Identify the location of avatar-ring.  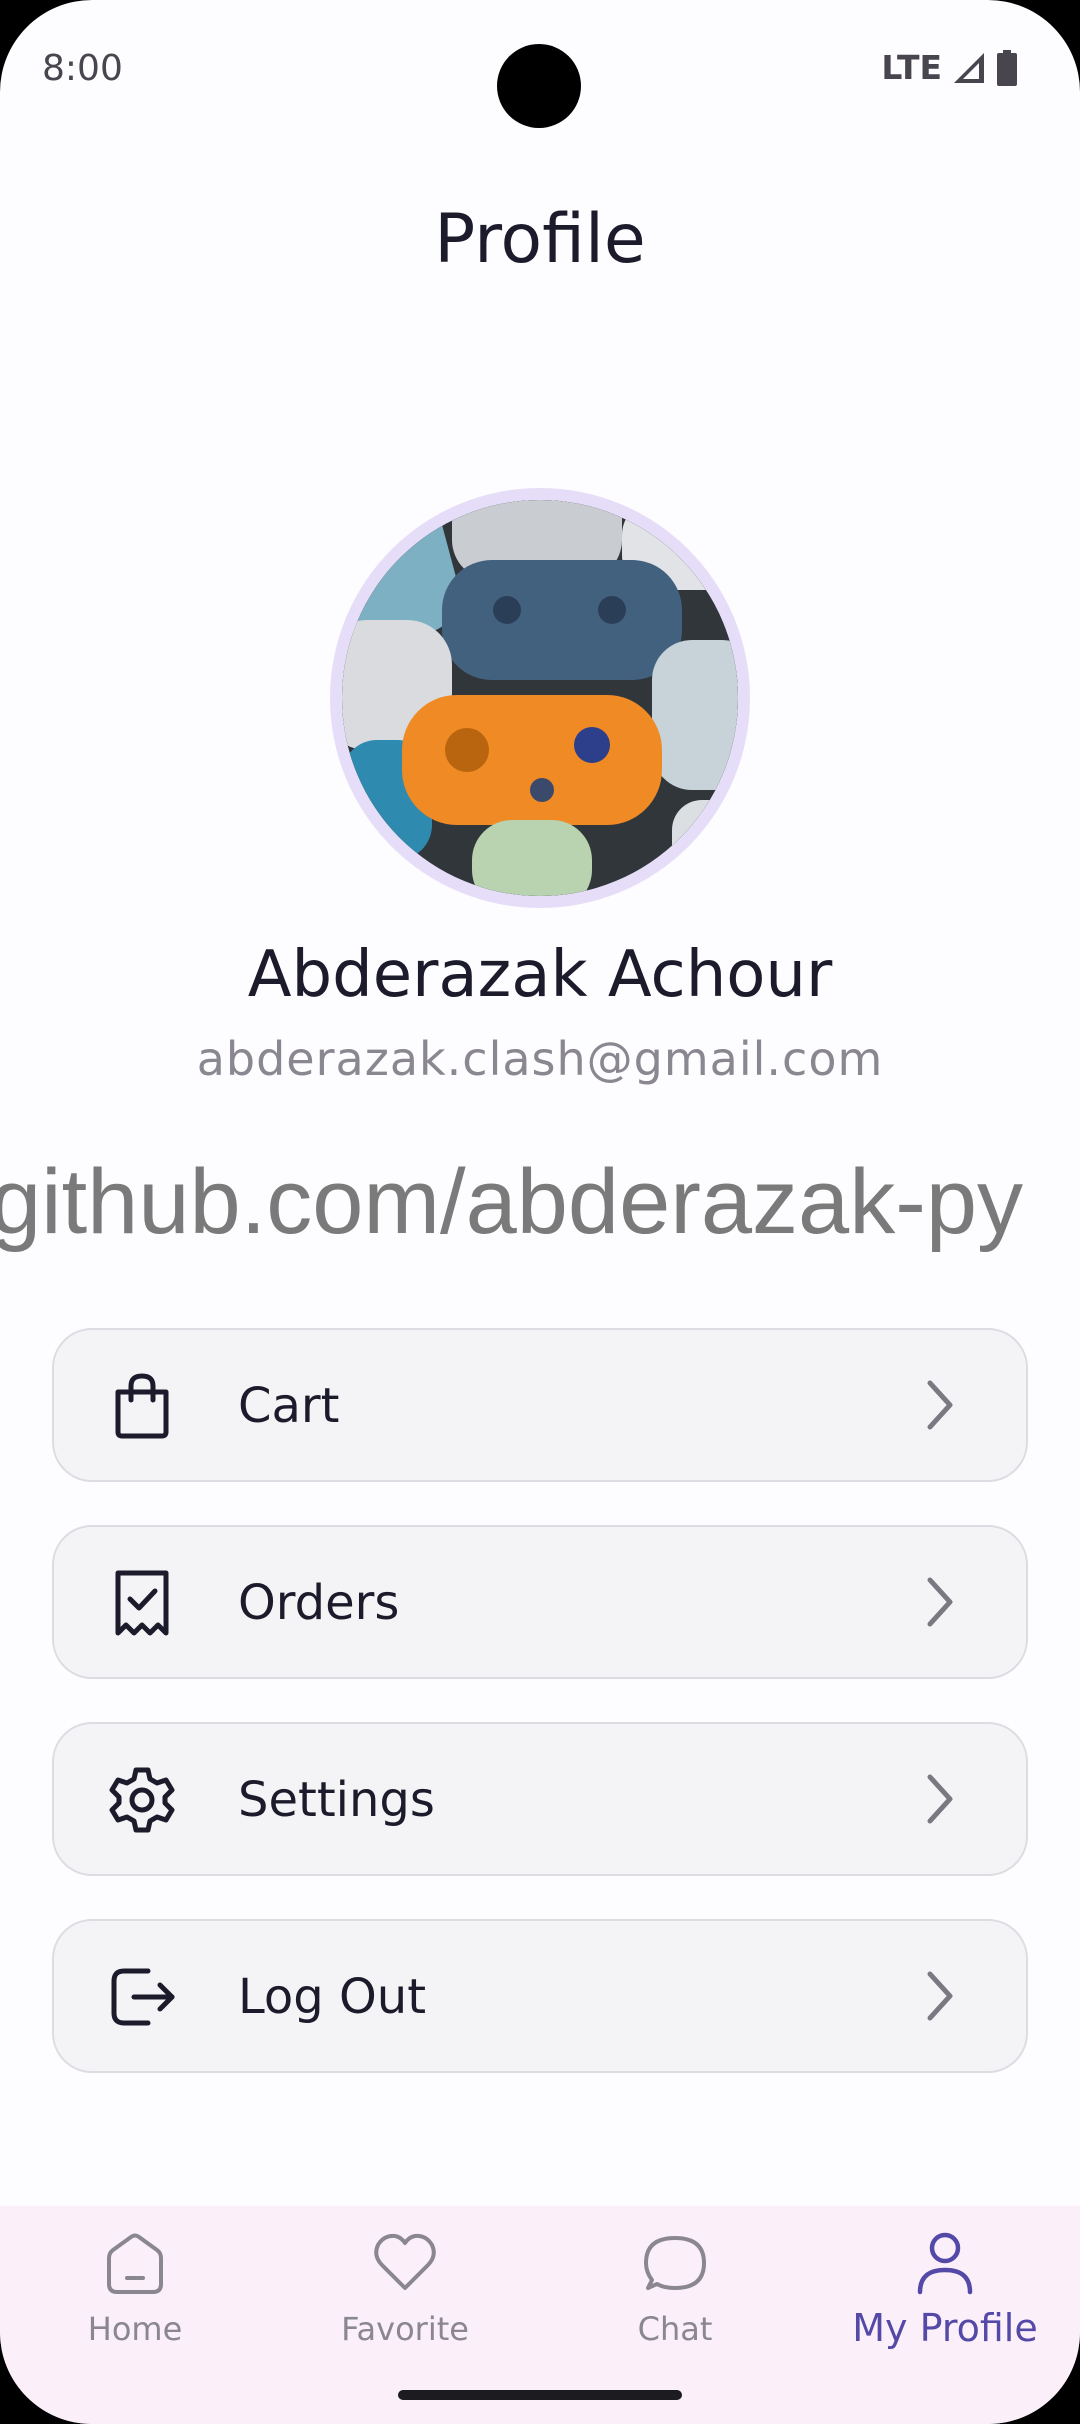
(540, 698).